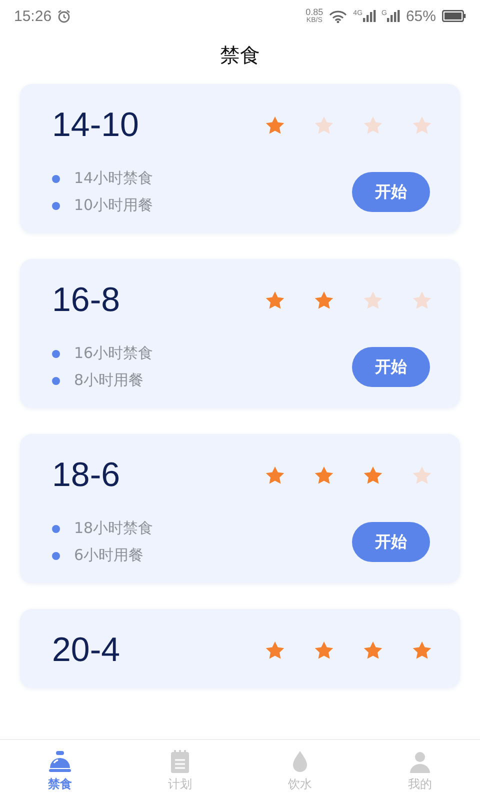  I want to click on alarm-icon, so click(63, 16).